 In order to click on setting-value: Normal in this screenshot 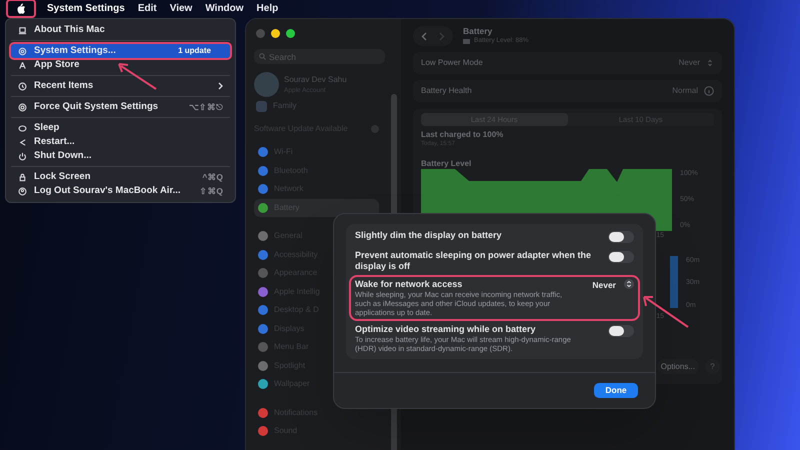, I will do `click(685, 91)`.